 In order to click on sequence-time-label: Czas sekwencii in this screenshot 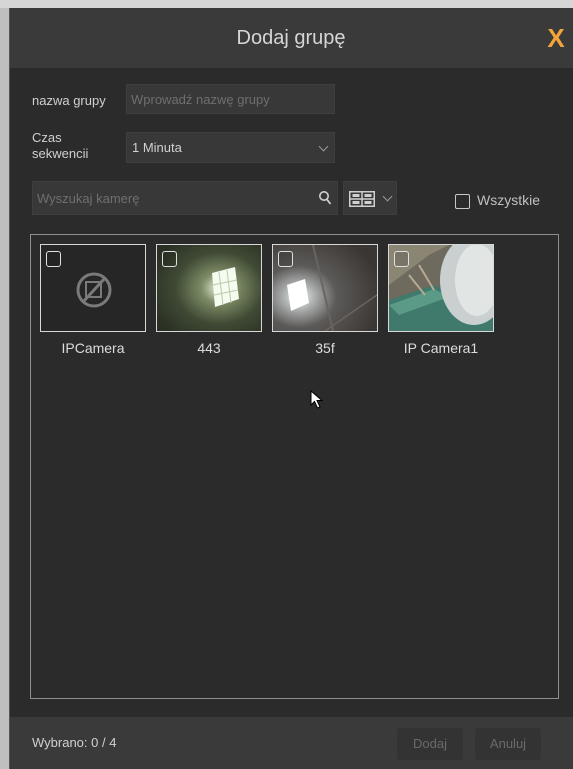, I will do `click(60, 146)`.